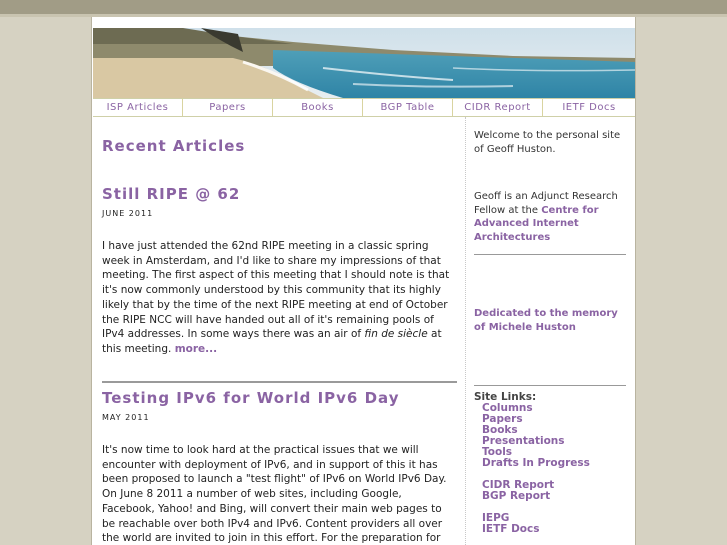  Describe the element at coordinates (279, 382) in the screenshot. I see `article-divider` at that location.